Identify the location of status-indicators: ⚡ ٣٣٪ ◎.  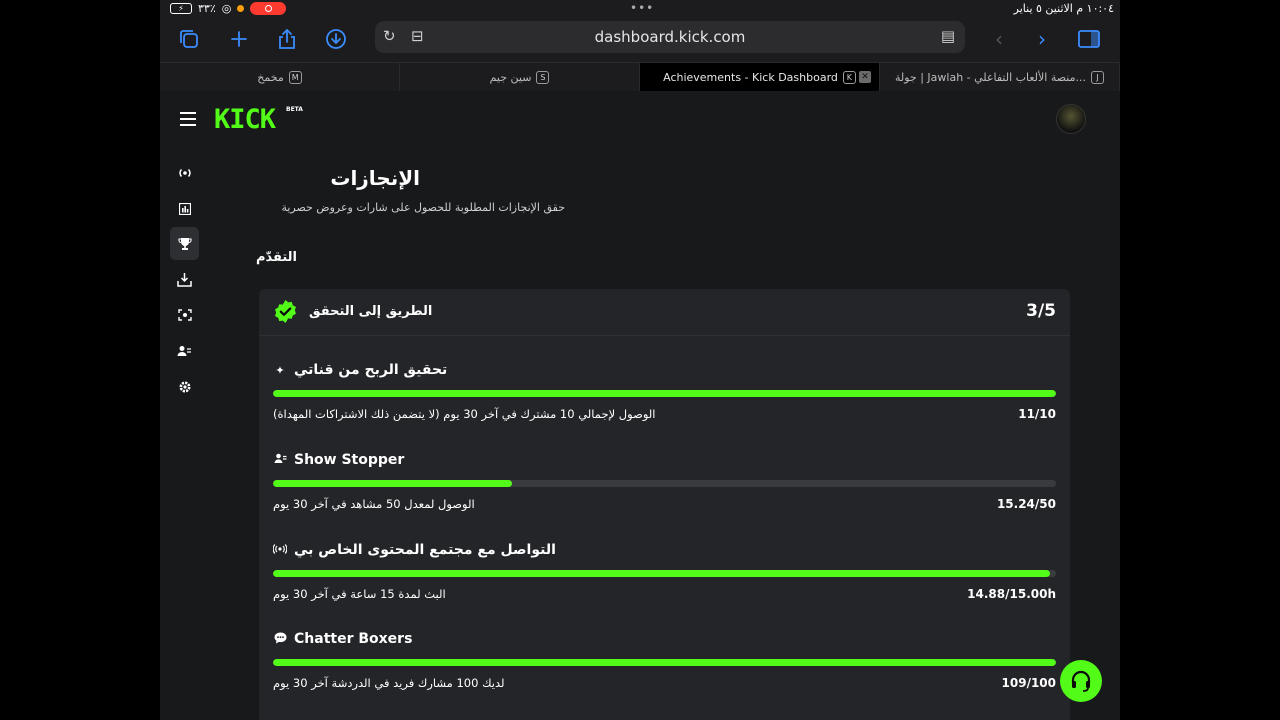
(228, 8).